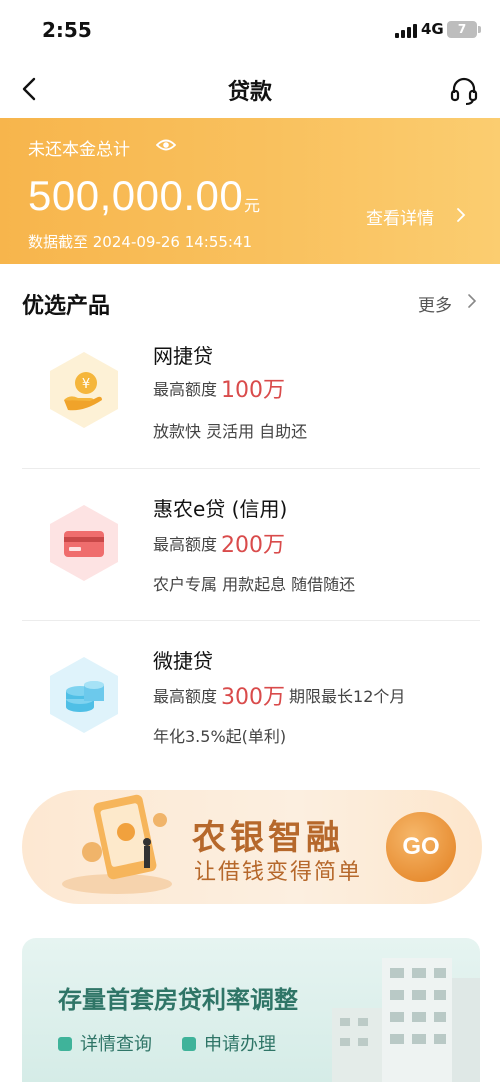 Image resolution: width=500 pixels, height=1082 pixels. Describe the element at coordinates (464, 29) in the screenshot. I see `battery-icon: 7` at that location.